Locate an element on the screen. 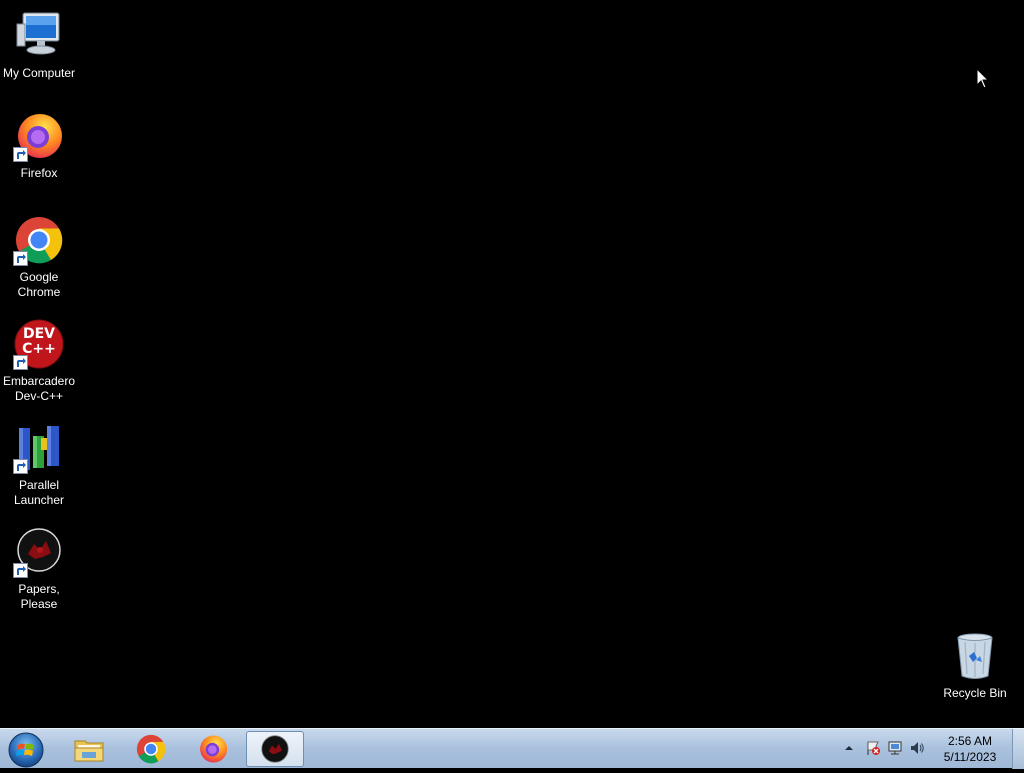 The height and width of the screenshot is (773, 1024). windows-start-icon is located at coordinates (26, 750).